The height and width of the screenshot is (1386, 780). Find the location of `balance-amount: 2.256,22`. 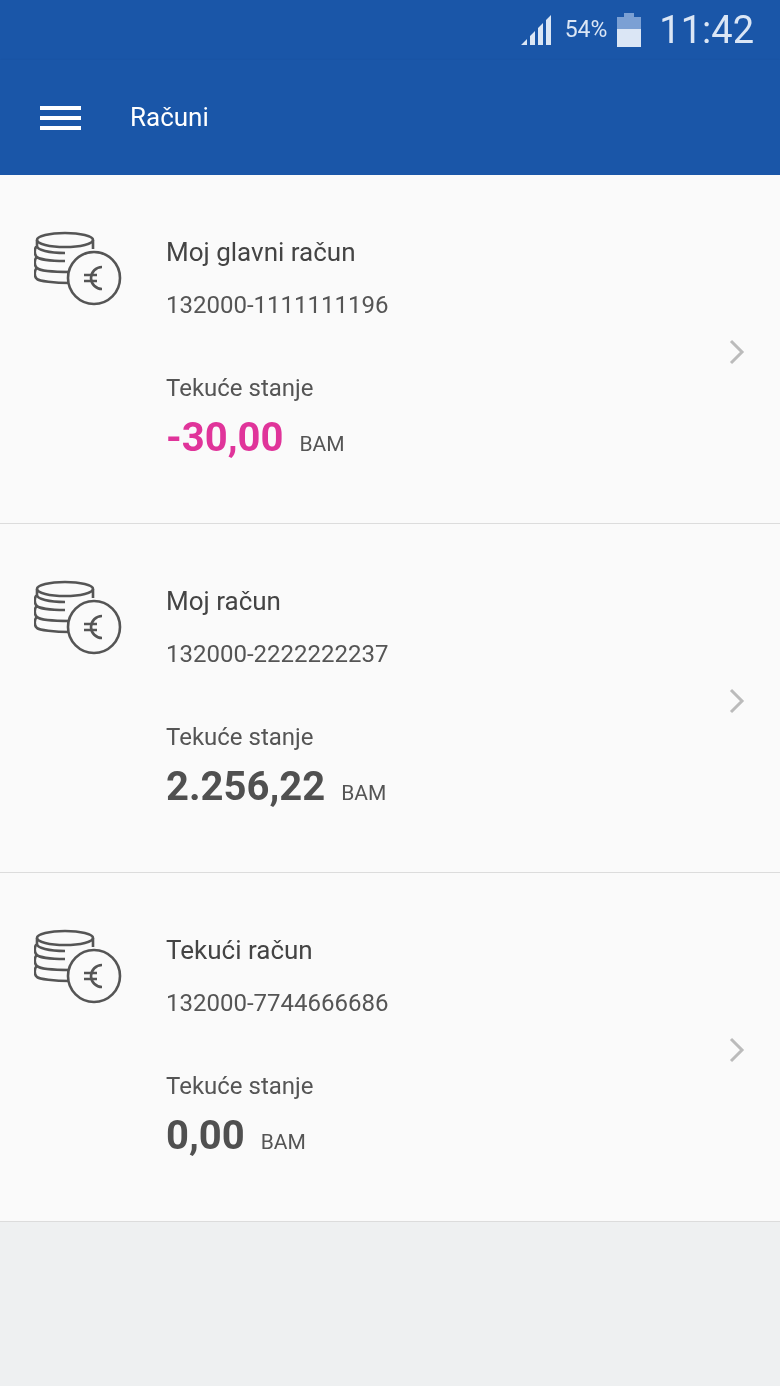

balance-amount: 2.256,22 is located at coordinates (246, 787).